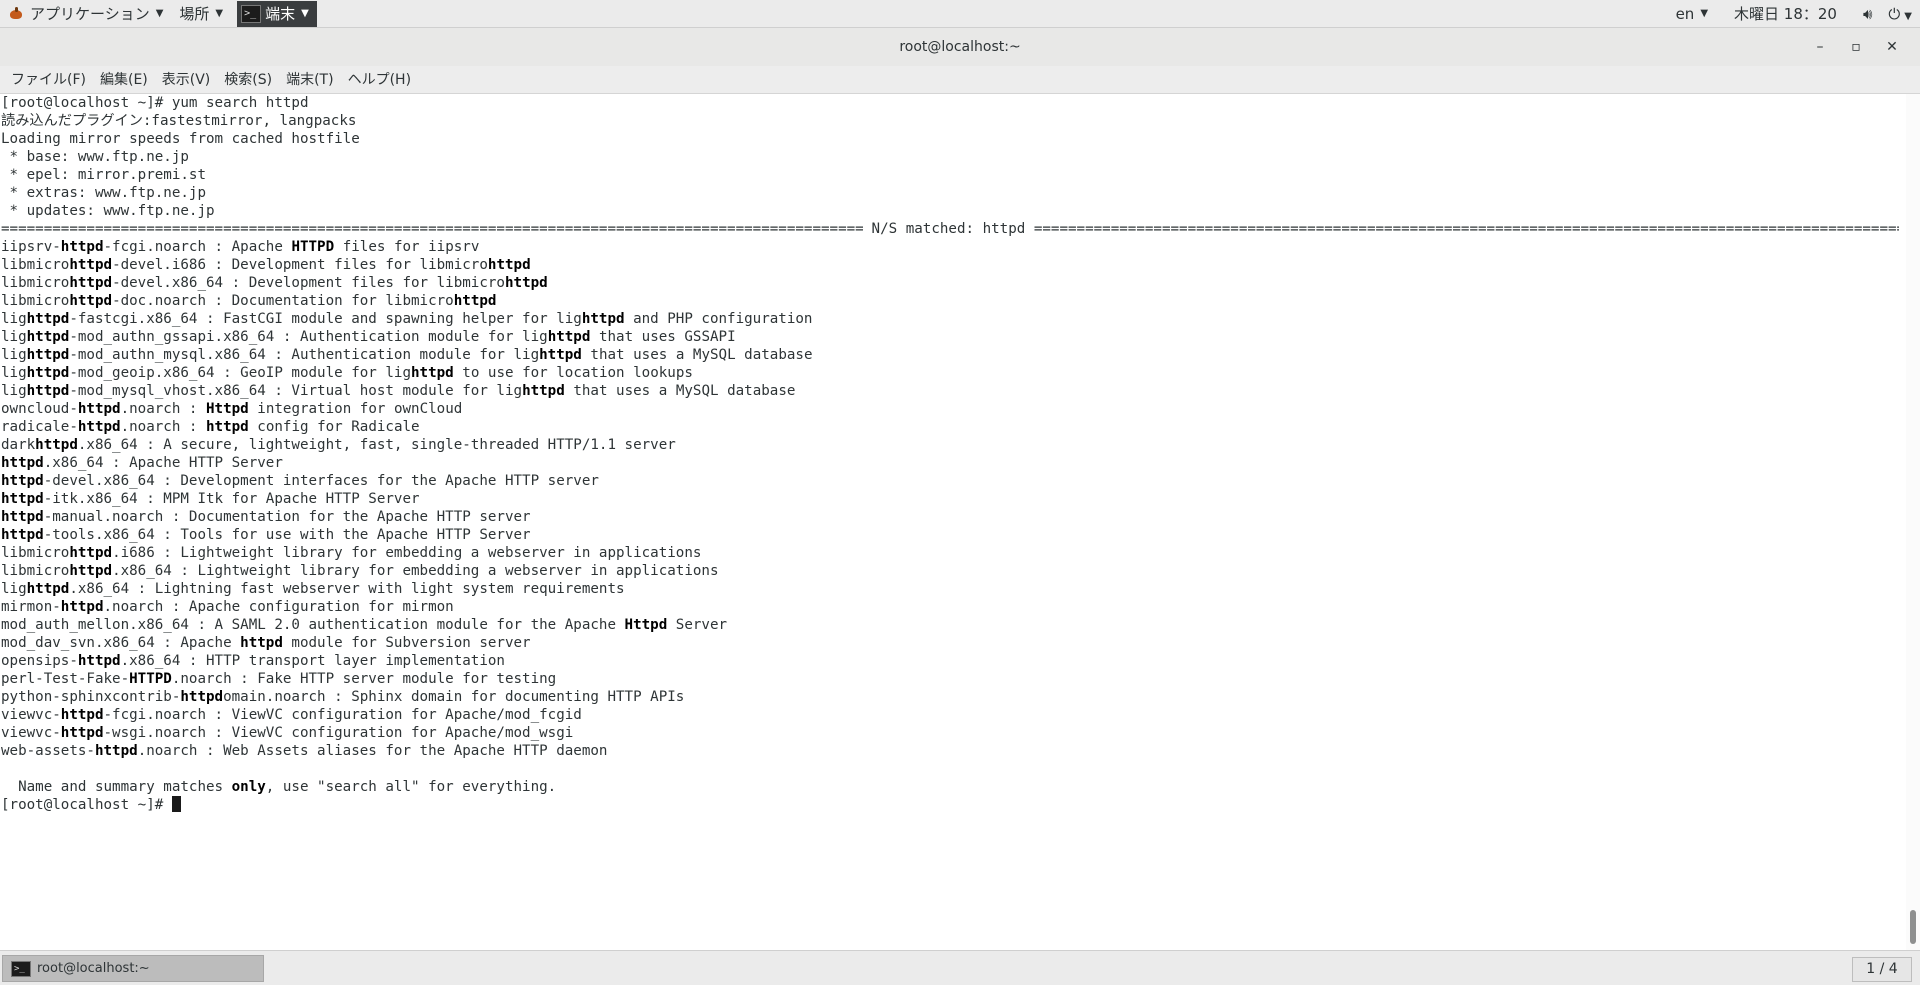 The width and height of the screenshot is (1920, 985). Describe the element at coordinates (1785, 13) in the screenshot. I see `clock: 木曜日 18：20` at that location.